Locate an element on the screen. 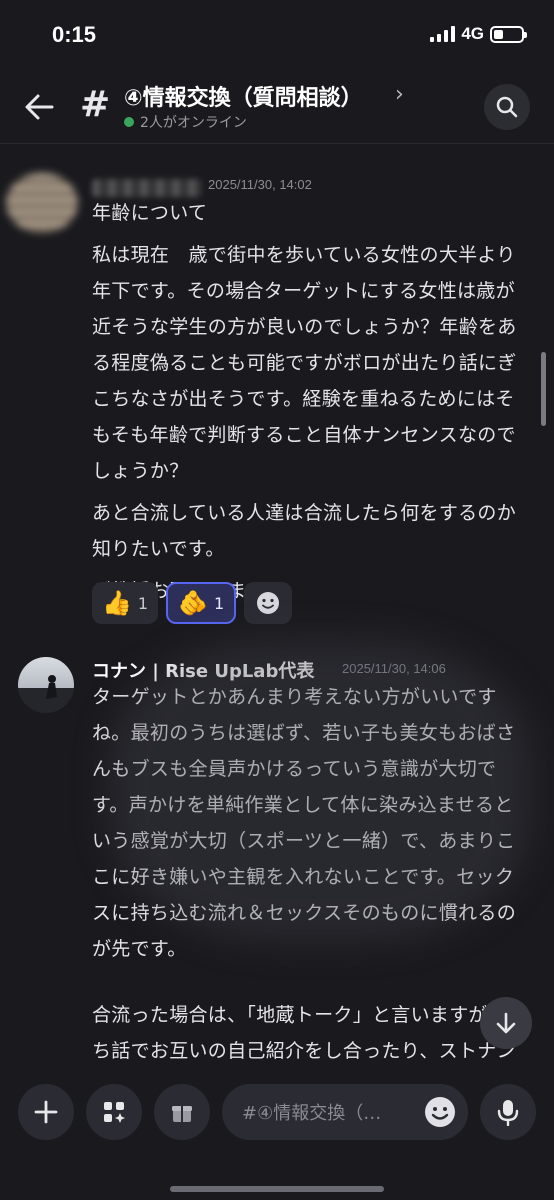 The image size is (554, 1200). arrow-down-icon is located at coordinates (506, 1023).